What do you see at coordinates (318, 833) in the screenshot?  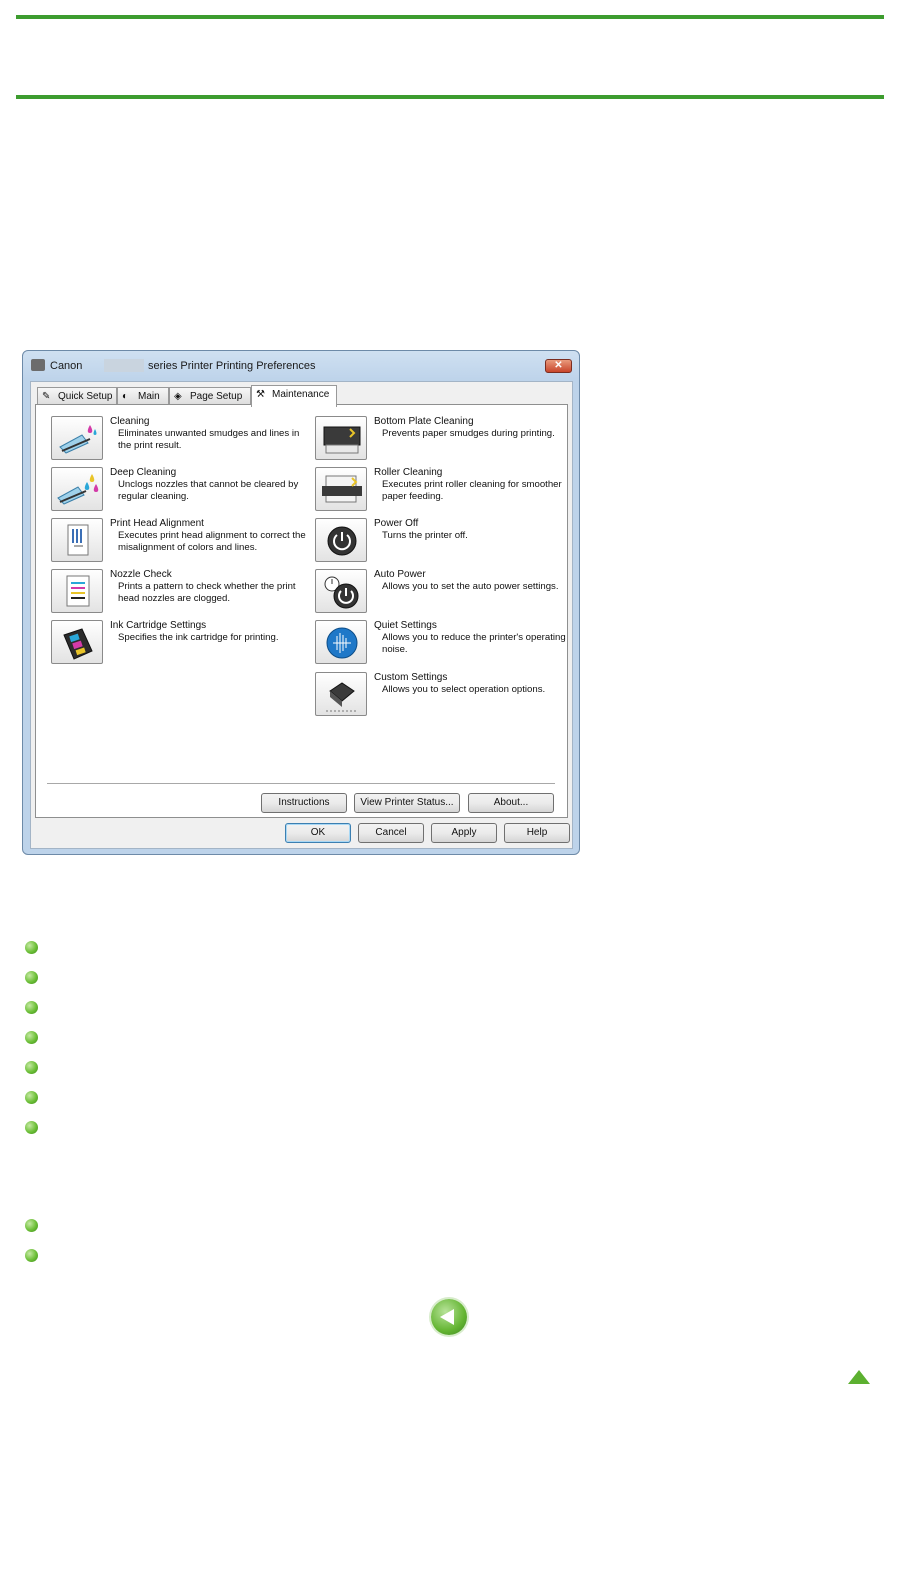 I see `ok-button: OK` at bounding box center [318, 833].